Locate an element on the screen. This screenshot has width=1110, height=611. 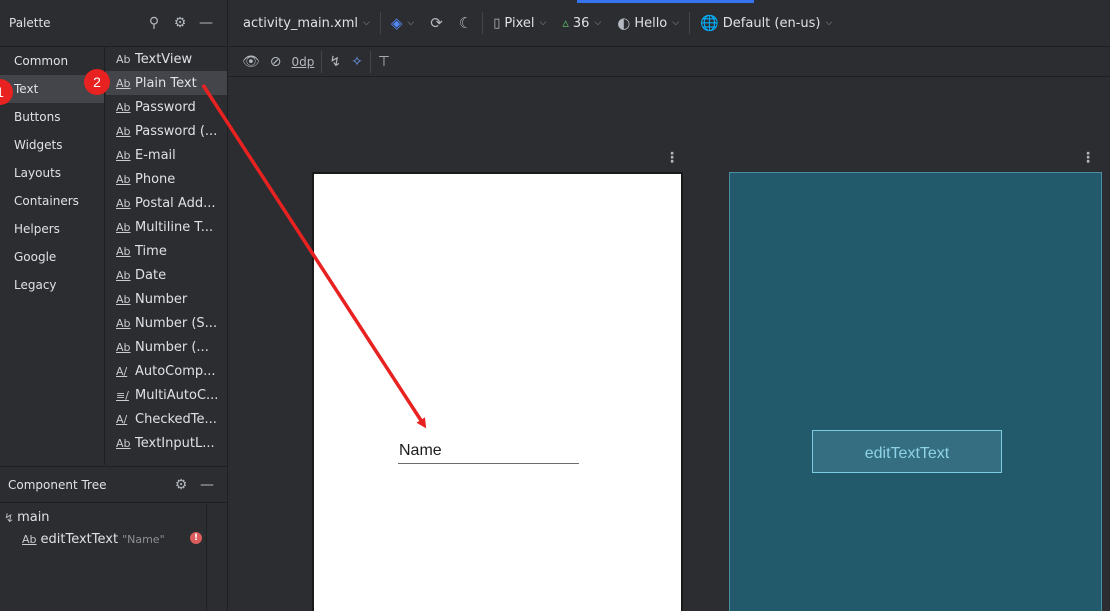
theme-dropdown: ◐ Hello ⌵ is located at coordinates (648, 23).